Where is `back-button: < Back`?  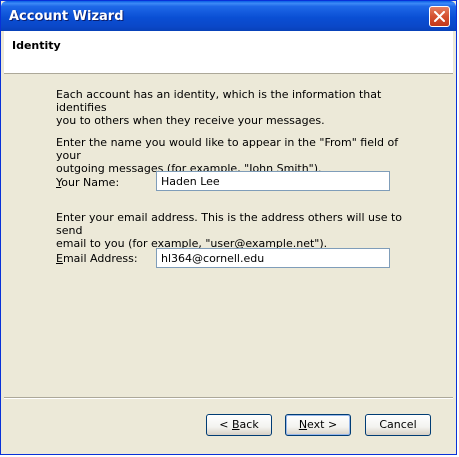 back-button: < Back is located at coordinates (239, 425).